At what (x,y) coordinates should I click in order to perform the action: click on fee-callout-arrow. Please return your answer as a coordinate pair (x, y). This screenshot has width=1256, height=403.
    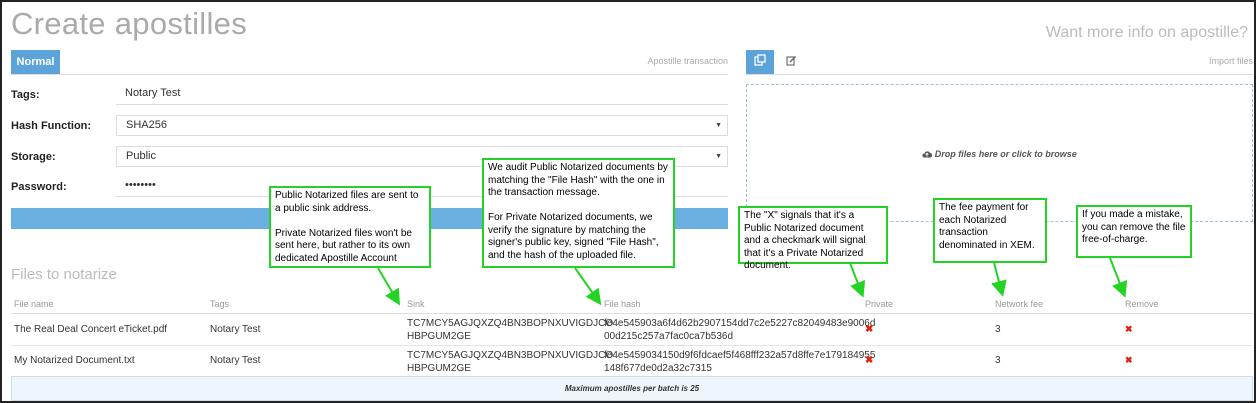
    Looking at the image, I should click on (999, 279).